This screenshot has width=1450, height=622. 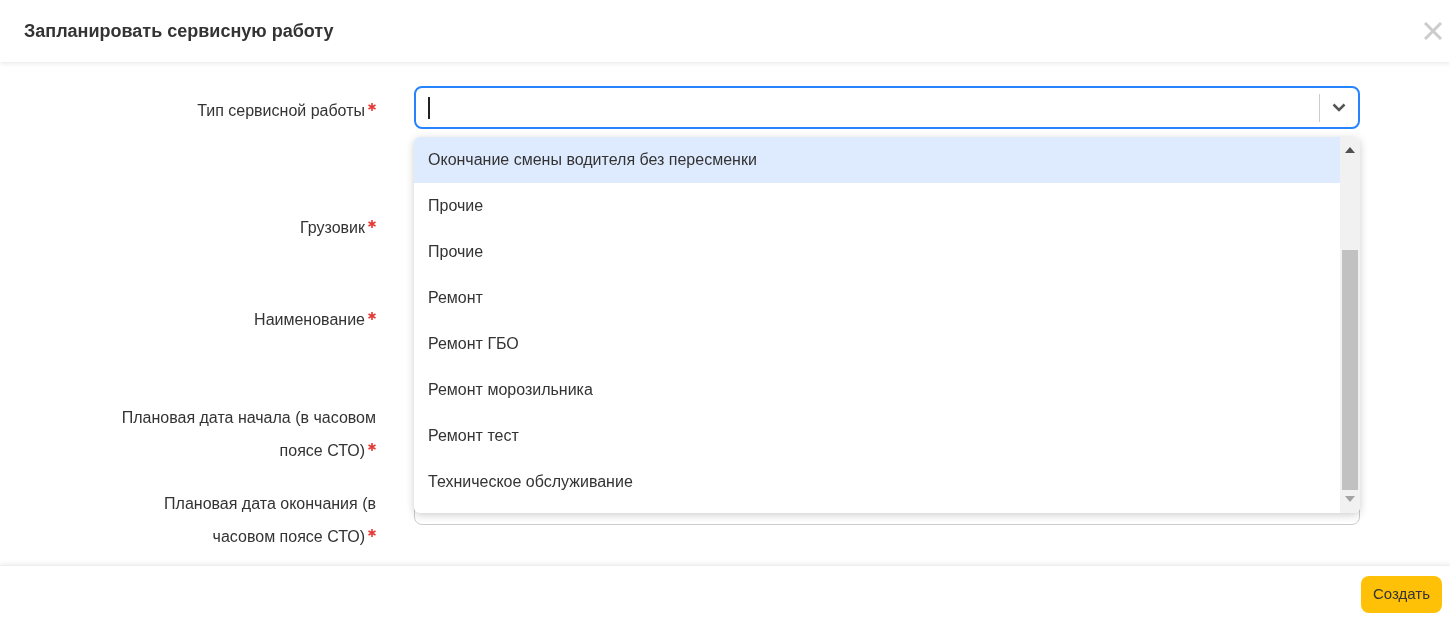 I want to click on dialog-title: Запланировать сервисную работу, so click(x=179, y=31).